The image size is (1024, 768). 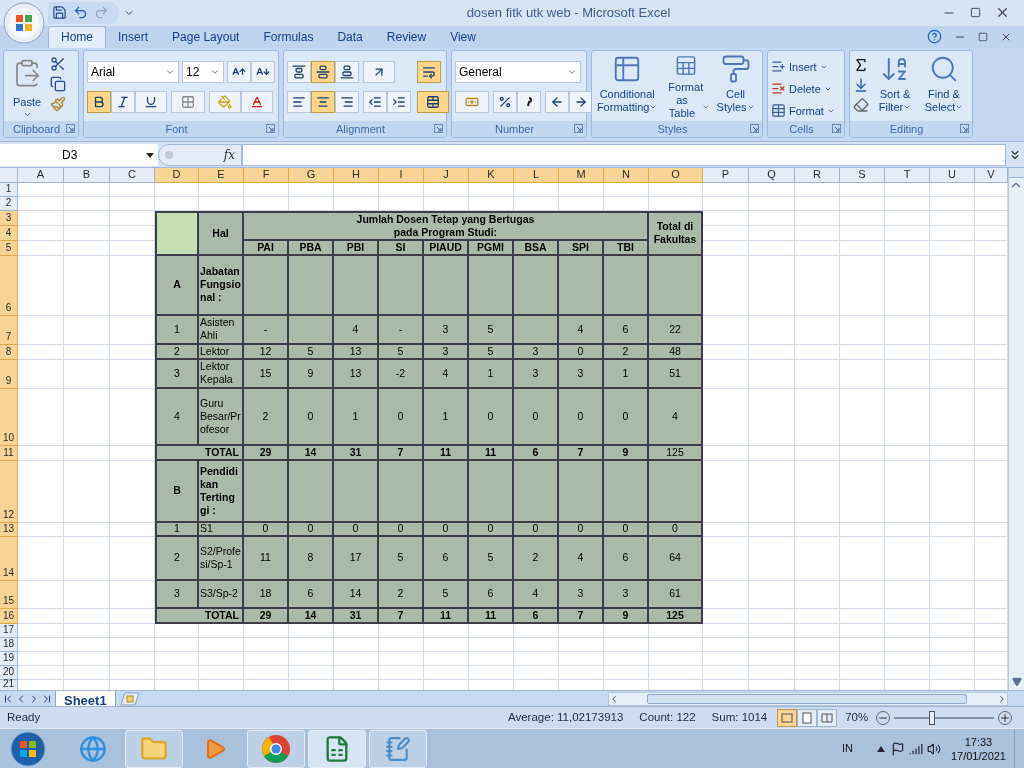 What do you see at coordinates (311, 558) in the screenshot?
I see `table-cell: 8` at bounding box center [311, 558].